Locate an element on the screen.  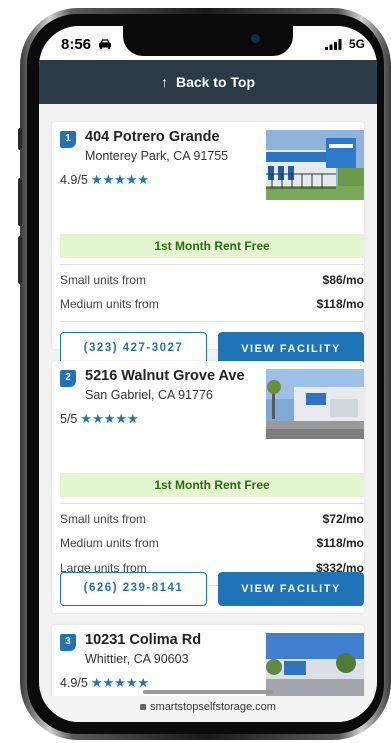
network-type: 5G is located at coordinates (356, 44).